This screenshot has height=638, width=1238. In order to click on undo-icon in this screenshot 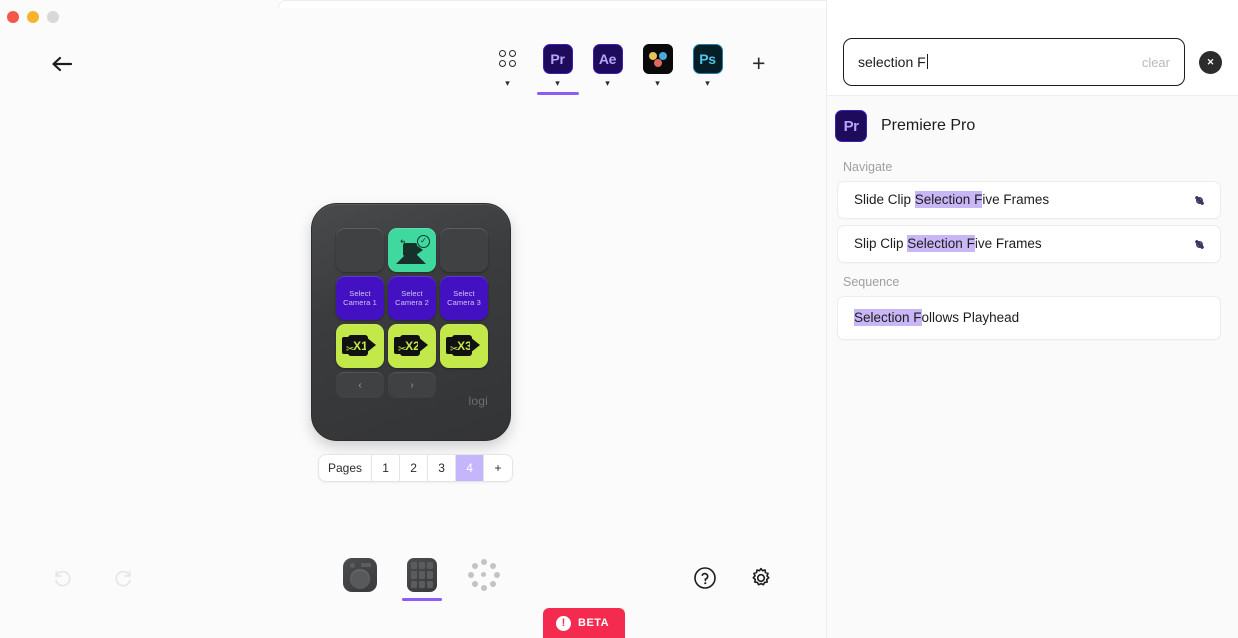, I will do `click(62, 577)`.